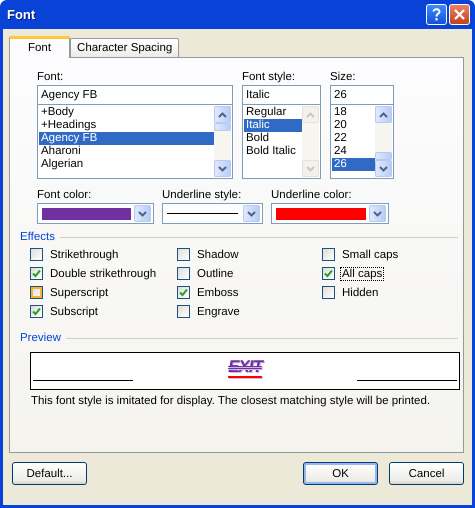  Describe the element at coordinates (84, 255) in the screenshot. I see `checkbox-label: Strikethrough` at that location.